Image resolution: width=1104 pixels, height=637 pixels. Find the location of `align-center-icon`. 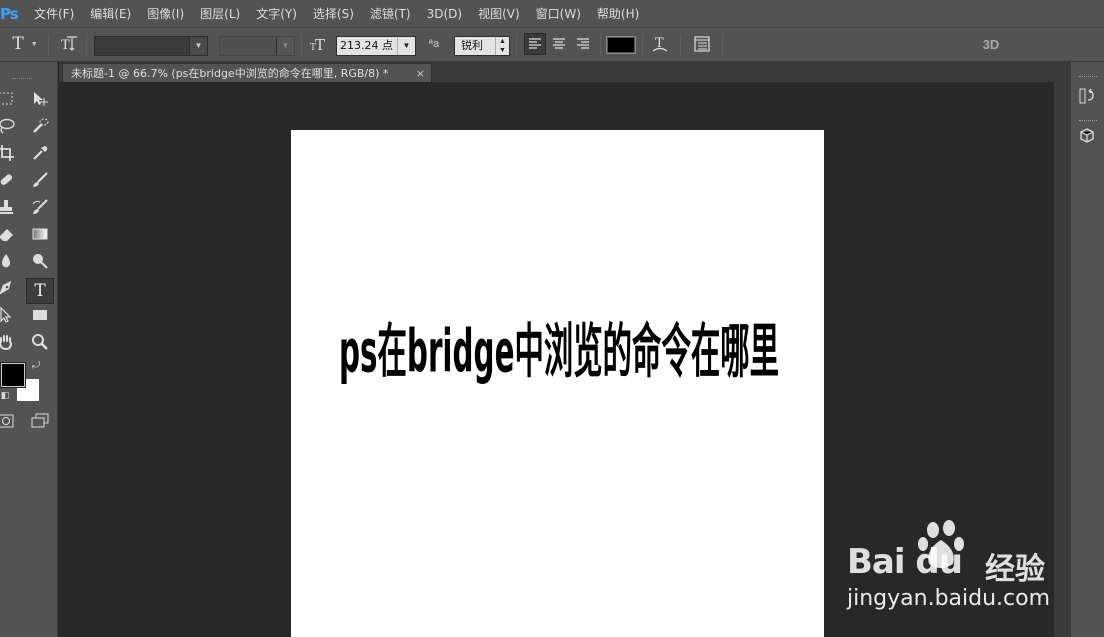

align-center-icon is located at coordinates (559, 43).